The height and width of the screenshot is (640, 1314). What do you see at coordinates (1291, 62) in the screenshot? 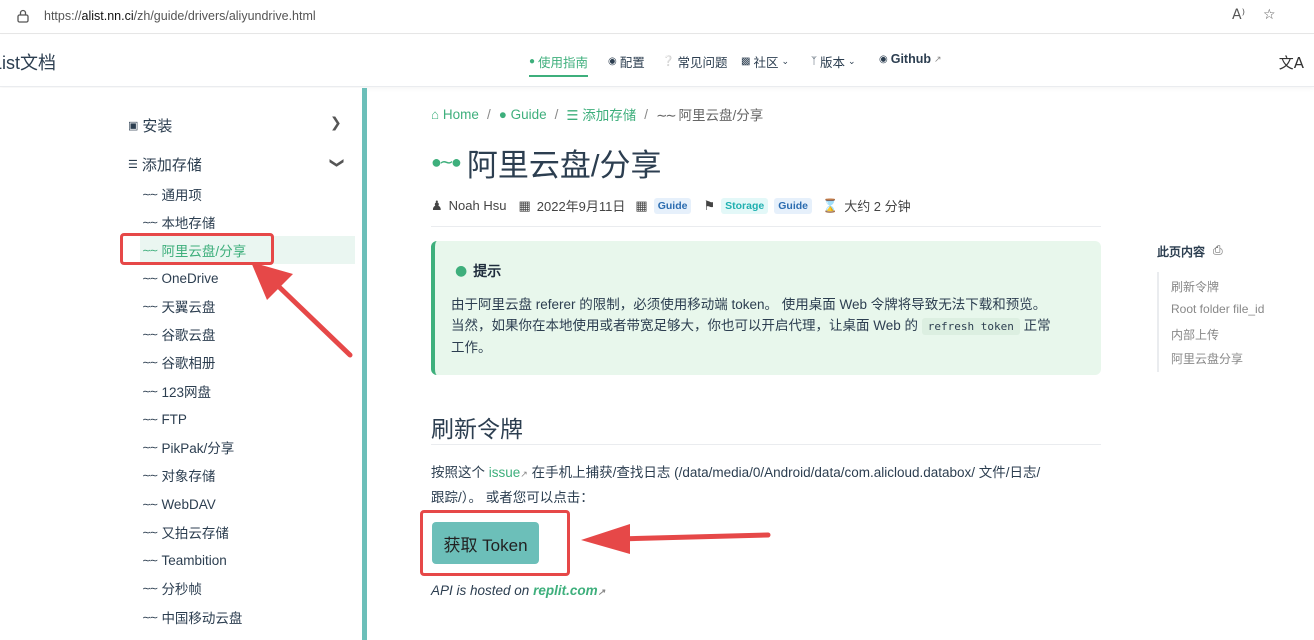
I see `translate-icon: 文A` at bounding box center [1291, 62].